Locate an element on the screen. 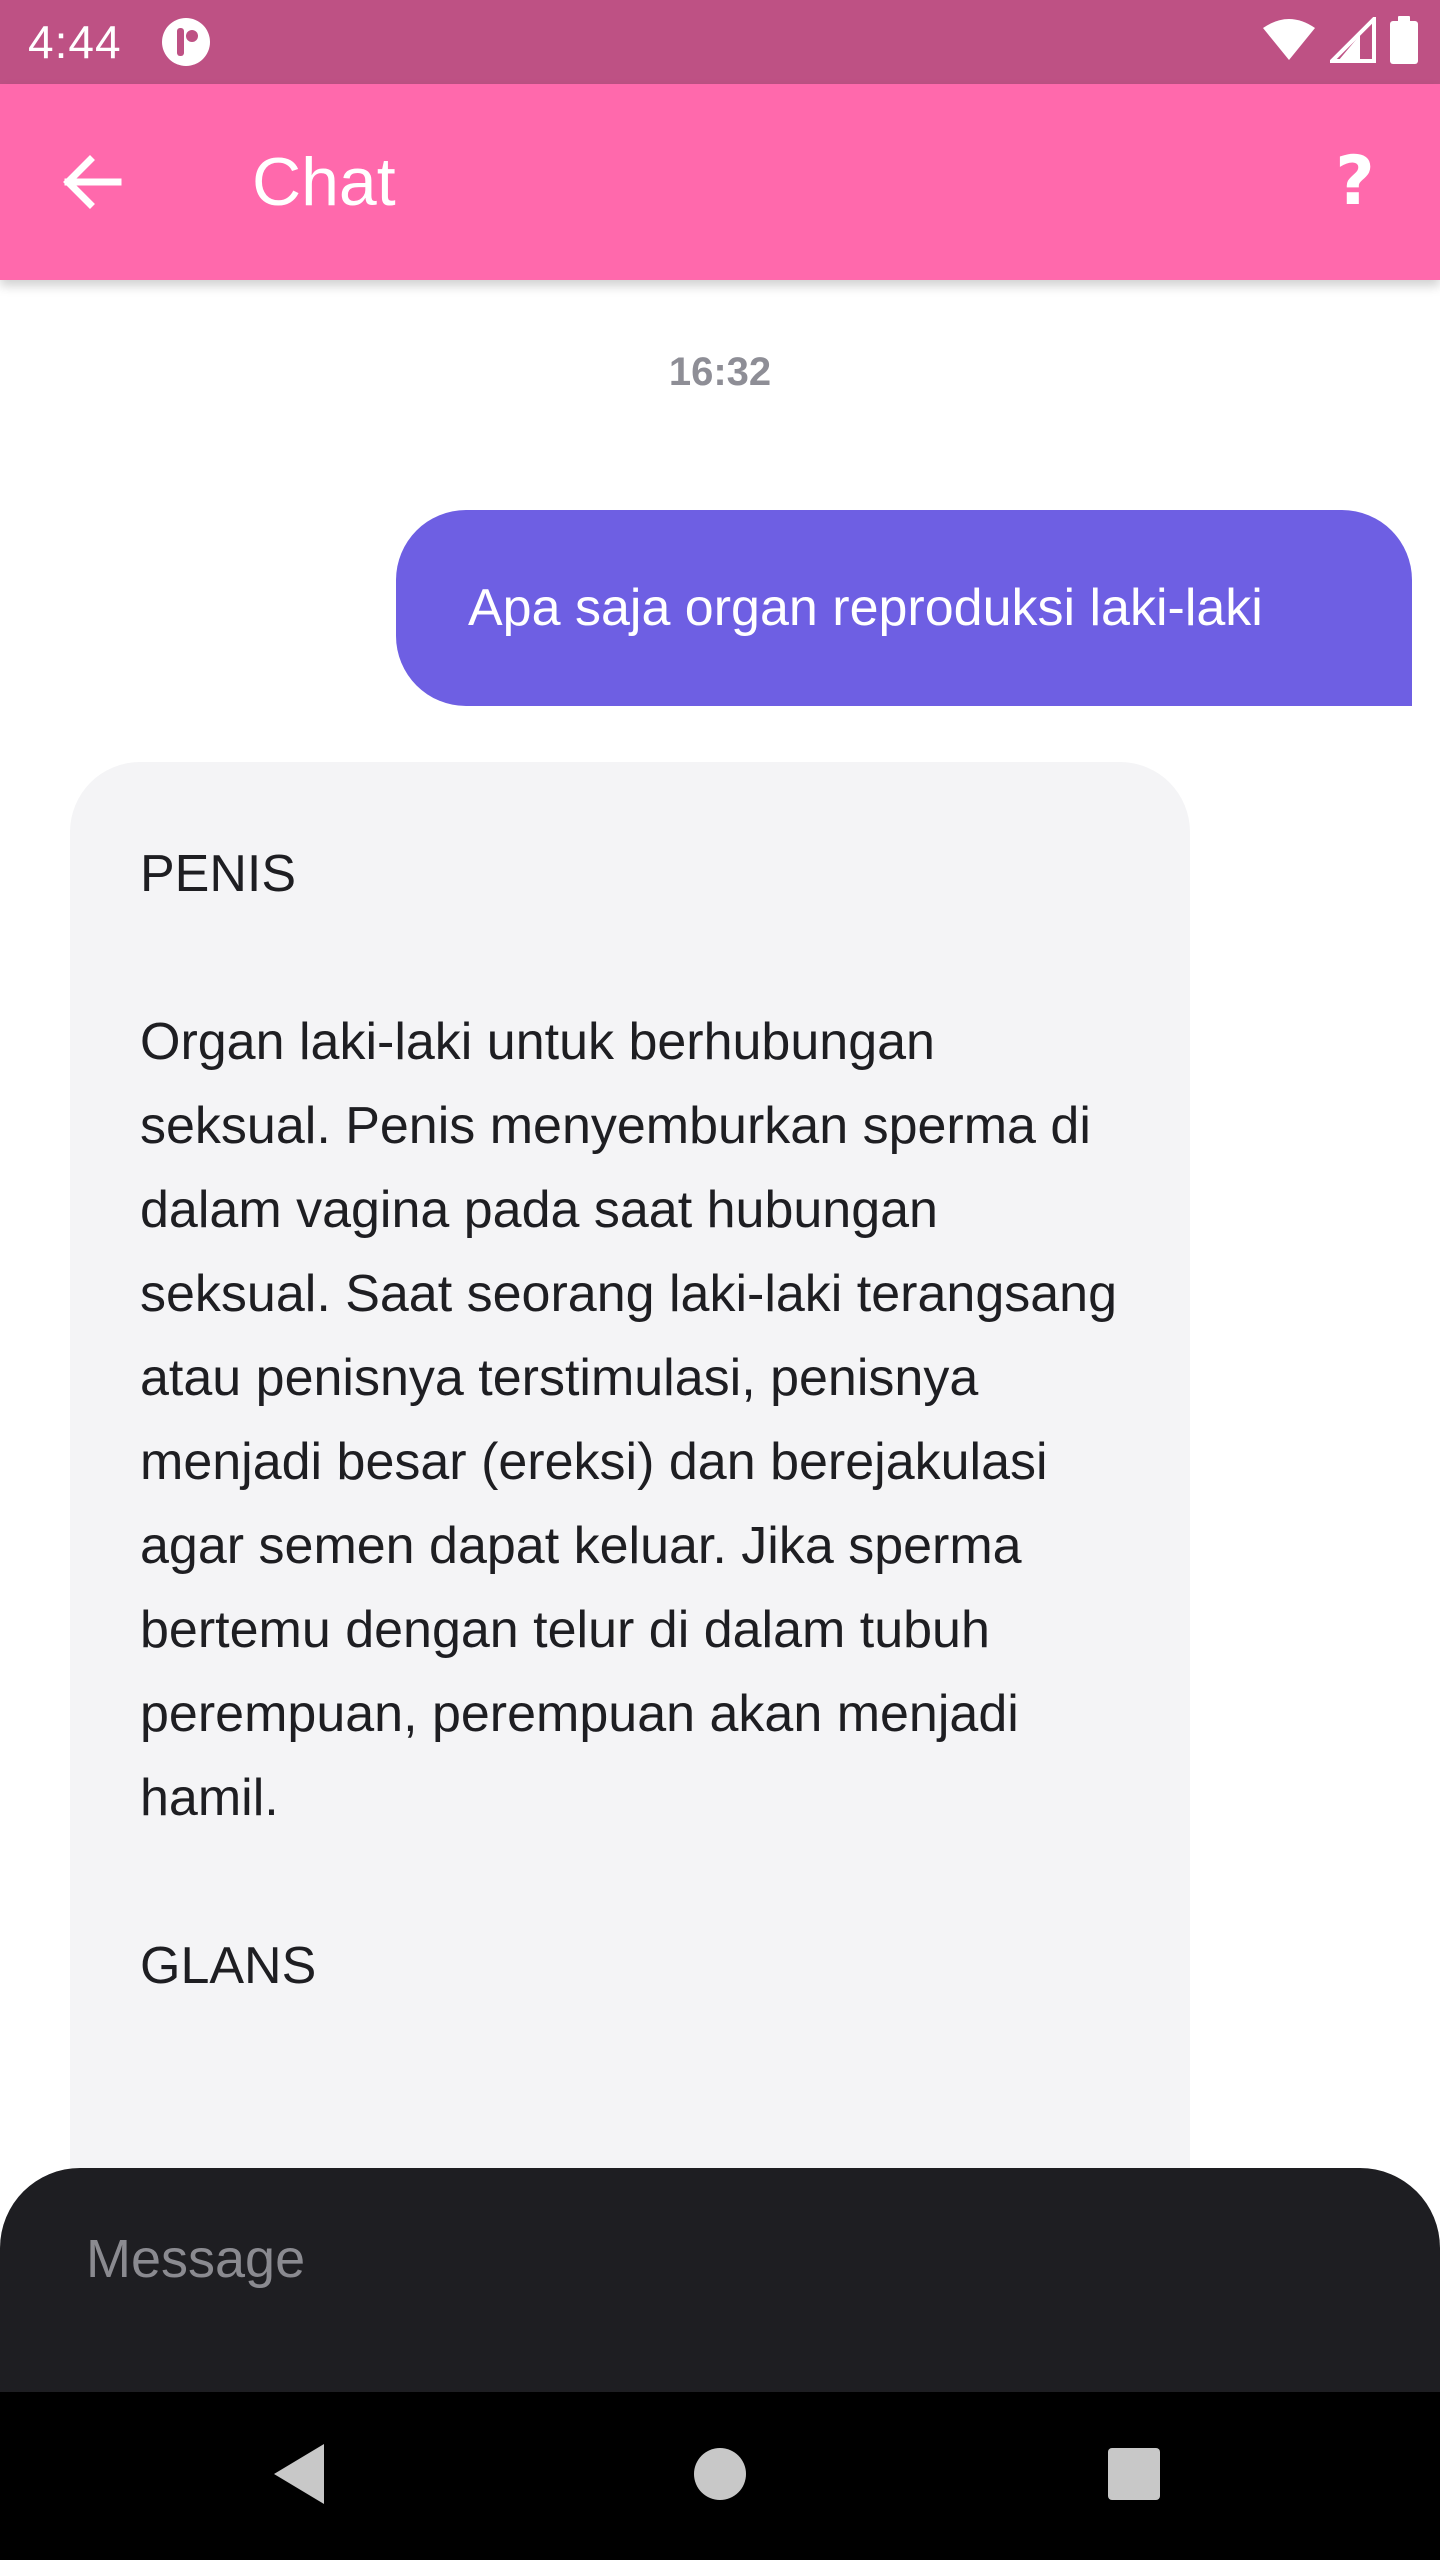 The height and width of the screenshot is (2560, 1440). status-icons is located at coordinates (1340, 41).